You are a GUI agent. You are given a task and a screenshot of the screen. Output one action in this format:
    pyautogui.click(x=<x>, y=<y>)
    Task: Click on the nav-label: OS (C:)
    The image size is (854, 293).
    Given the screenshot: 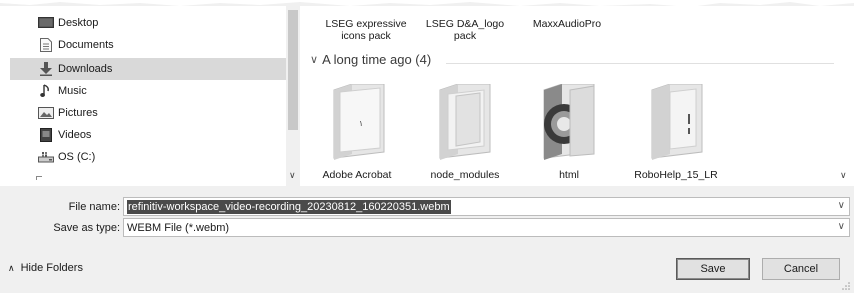 What is the action you would take?
    pyautogui.click(x=77, y=157)
    